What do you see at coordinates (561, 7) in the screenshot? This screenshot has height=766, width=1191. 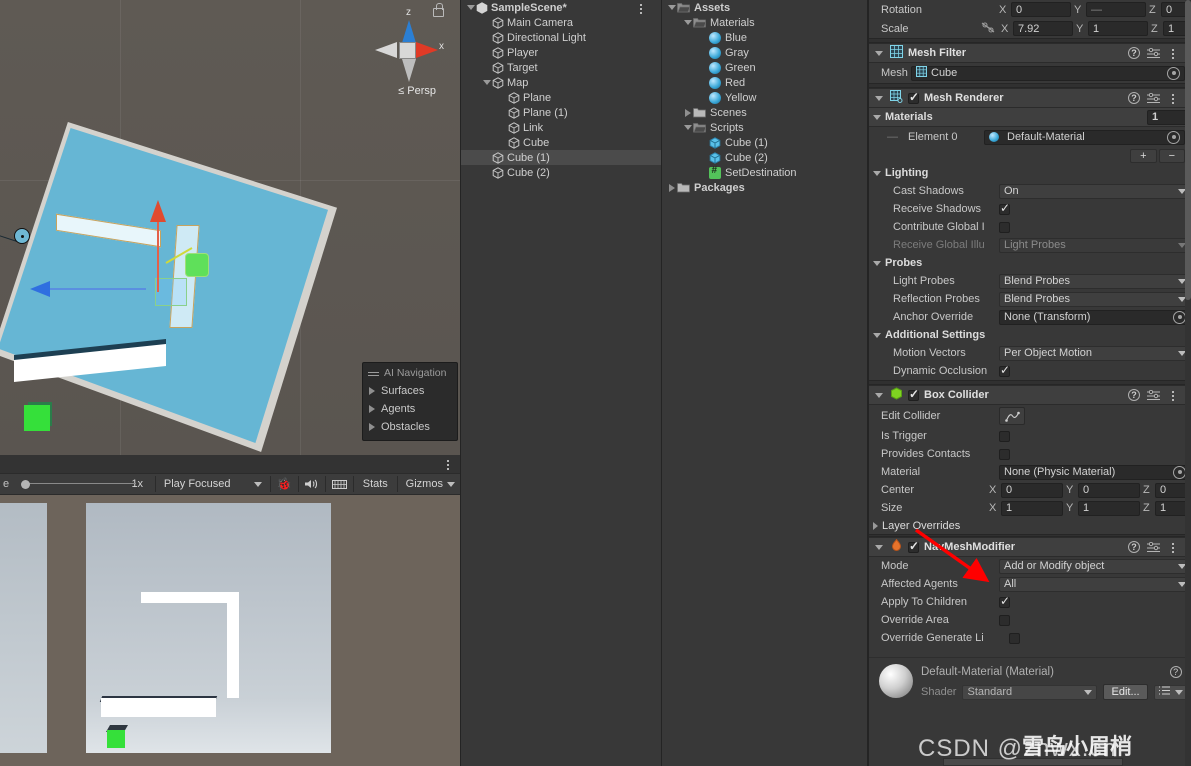 I see `hierarchy-item: SampleScene*` at bounding box center [561, 7].